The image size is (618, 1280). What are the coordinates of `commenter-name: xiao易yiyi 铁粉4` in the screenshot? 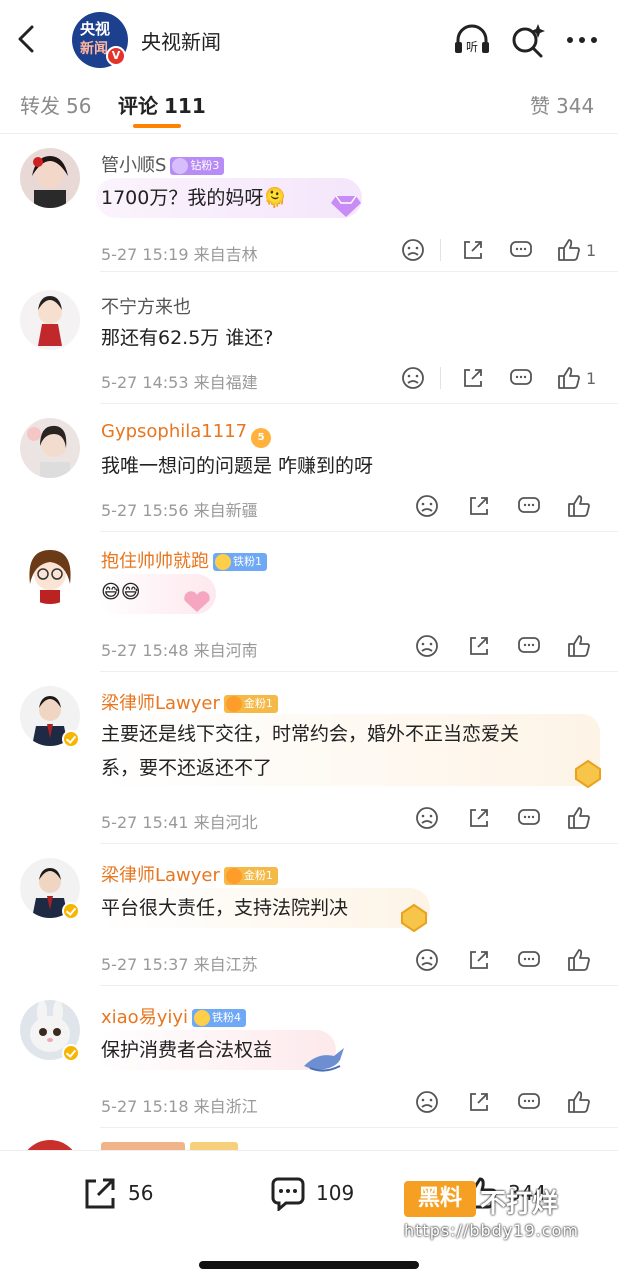 It's located at (174, 1016).